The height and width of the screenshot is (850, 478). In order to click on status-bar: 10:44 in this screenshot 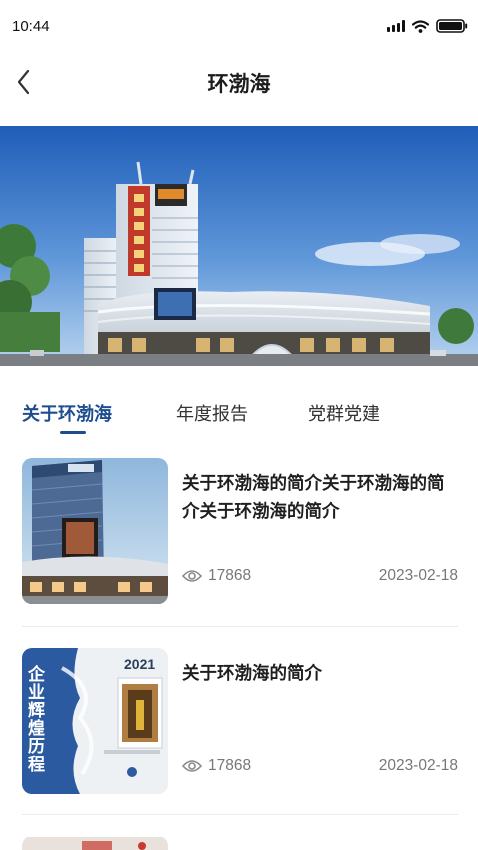, I will do `click(239, 26)`.